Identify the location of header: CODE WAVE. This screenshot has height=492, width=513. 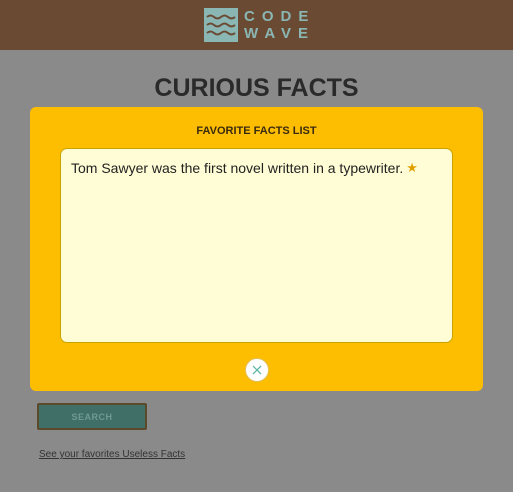
(256, 25).